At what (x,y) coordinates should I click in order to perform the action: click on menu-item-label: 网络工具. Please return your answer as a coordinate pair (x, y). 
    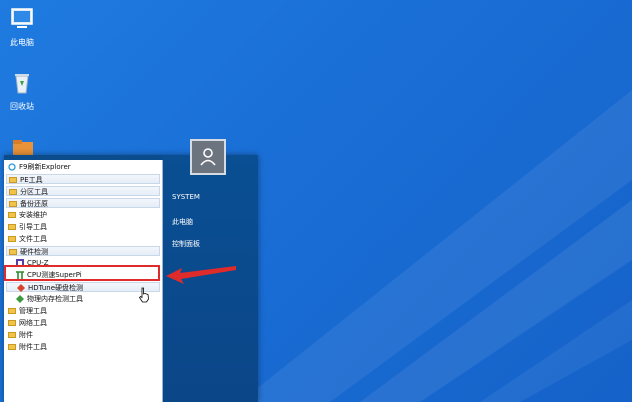
    Looking at the image, I should click on (33, 323).